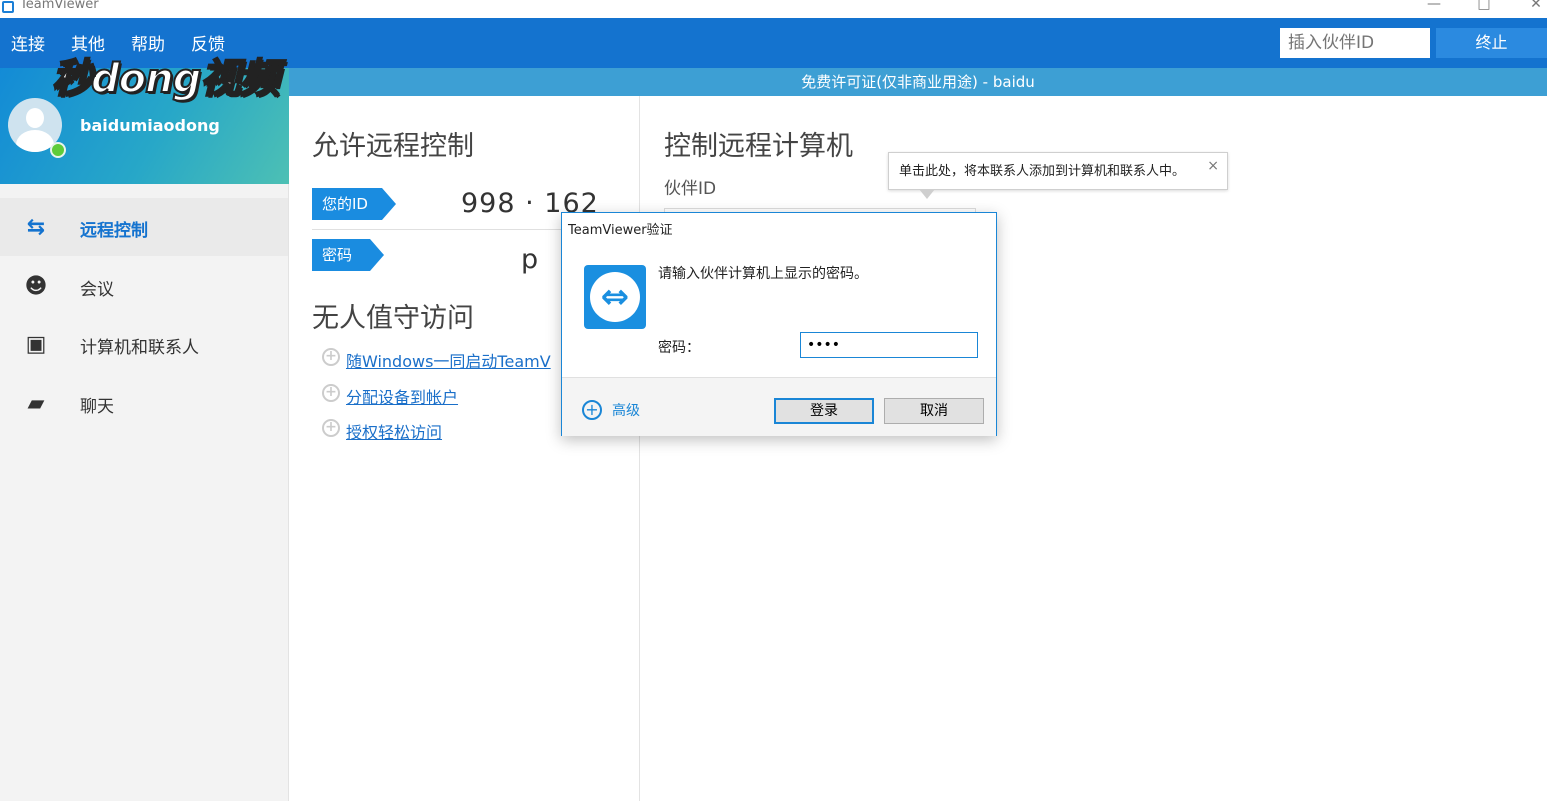 This screenshot has width=1547, height=801. I want to click on tooltip-close-icon: ×, so click(1213, 166).